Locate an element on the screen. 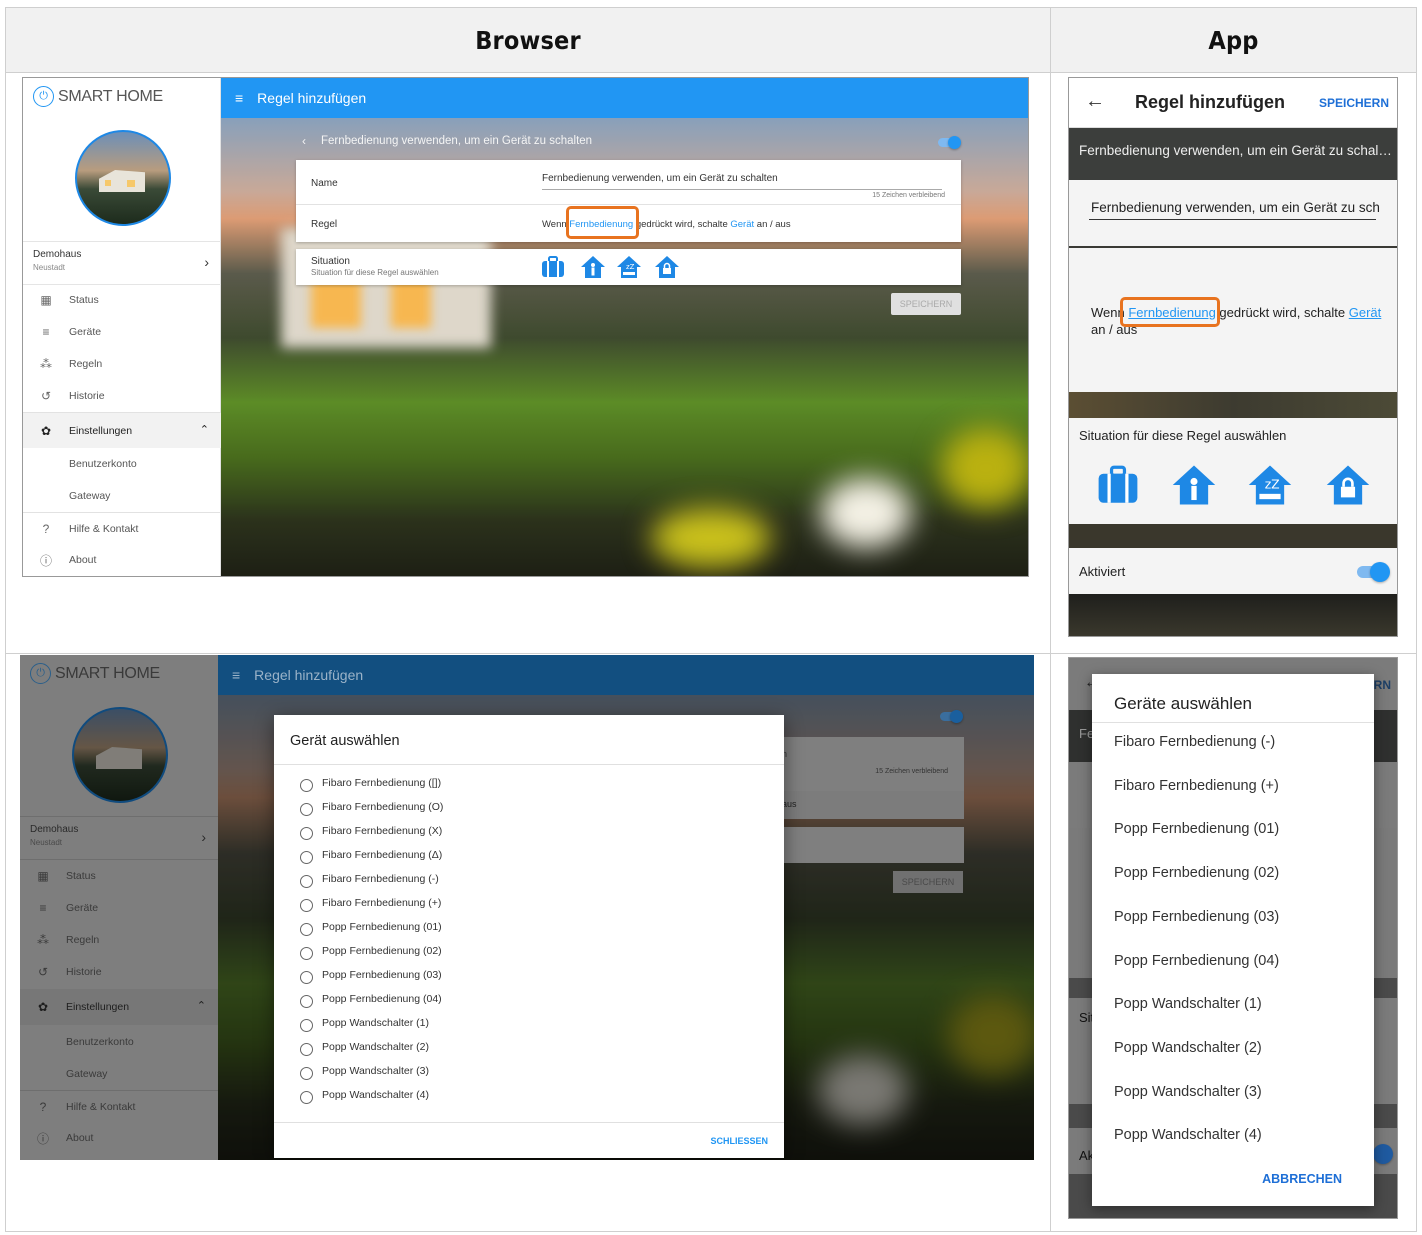 This screenshot has height=1235, width=1422. menu-icon: ≡ is located at coordinates (239, 98).